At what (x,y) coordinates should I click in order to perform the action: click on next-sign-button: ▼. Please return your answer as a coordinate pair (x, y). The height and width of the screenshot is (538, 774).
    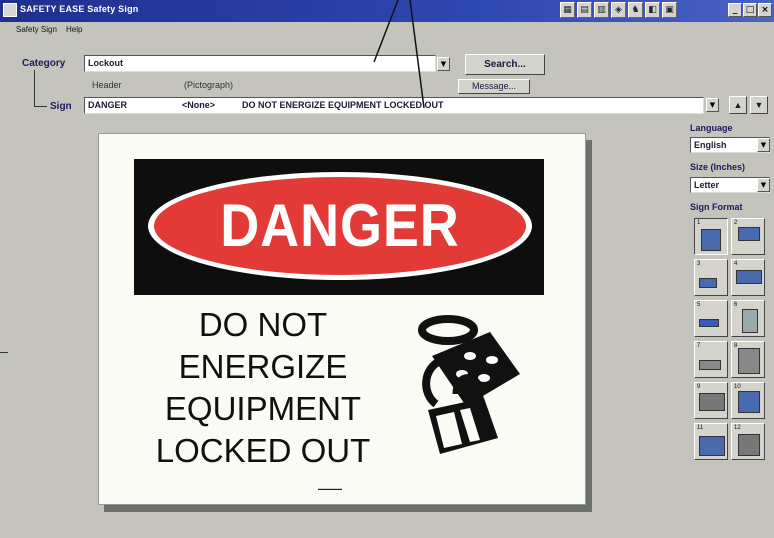
    Looking at the image, I should click on (759, 105).